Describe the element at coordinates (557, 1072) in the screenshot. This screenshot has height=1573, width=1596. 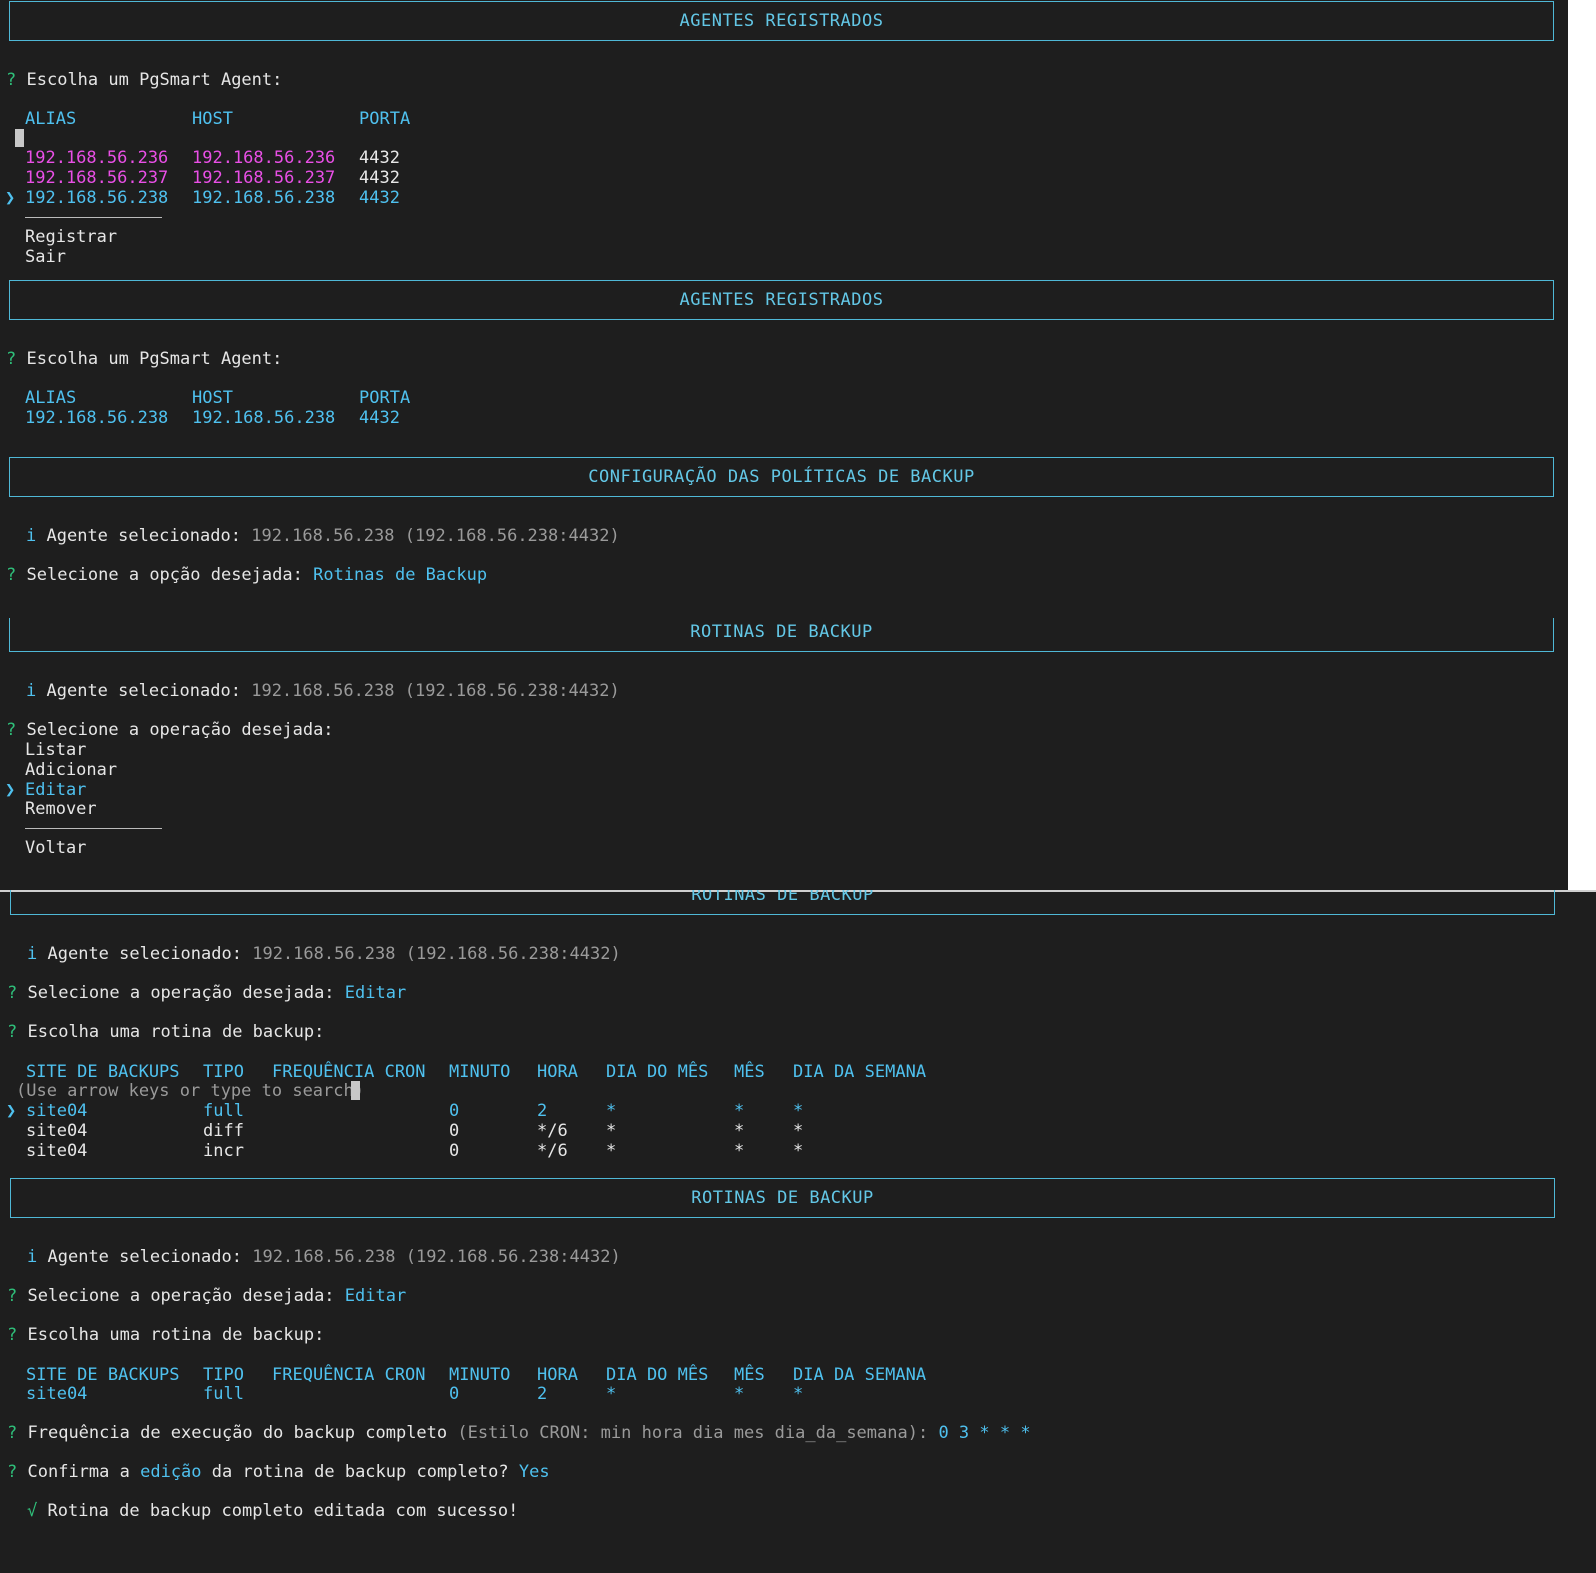
I see `column-header: HORA` at that location.